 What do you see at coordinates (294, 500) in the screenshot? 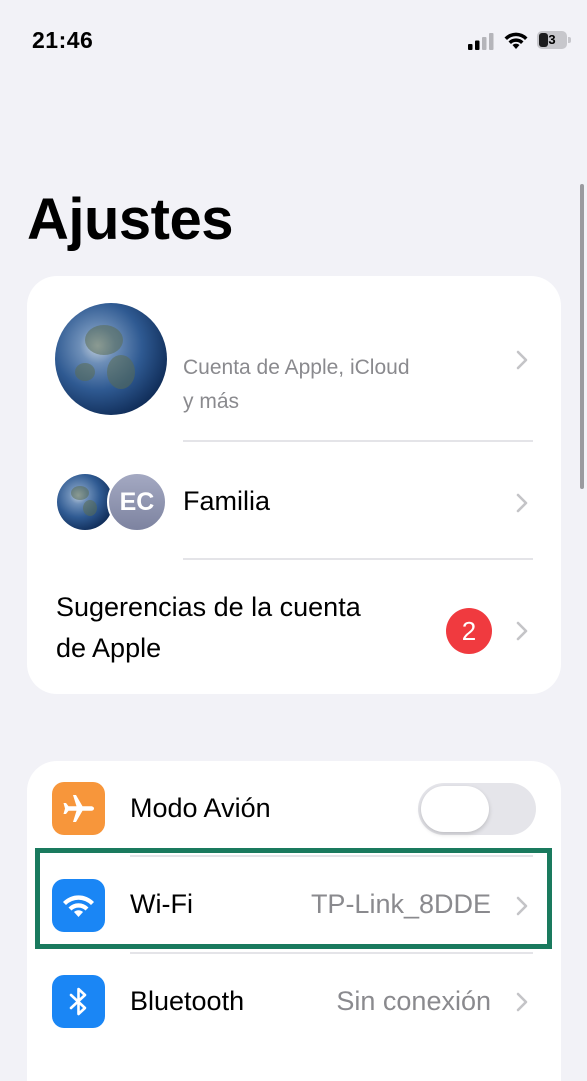
I see `family-row: EC Familia` at bounding box center [294, 500].